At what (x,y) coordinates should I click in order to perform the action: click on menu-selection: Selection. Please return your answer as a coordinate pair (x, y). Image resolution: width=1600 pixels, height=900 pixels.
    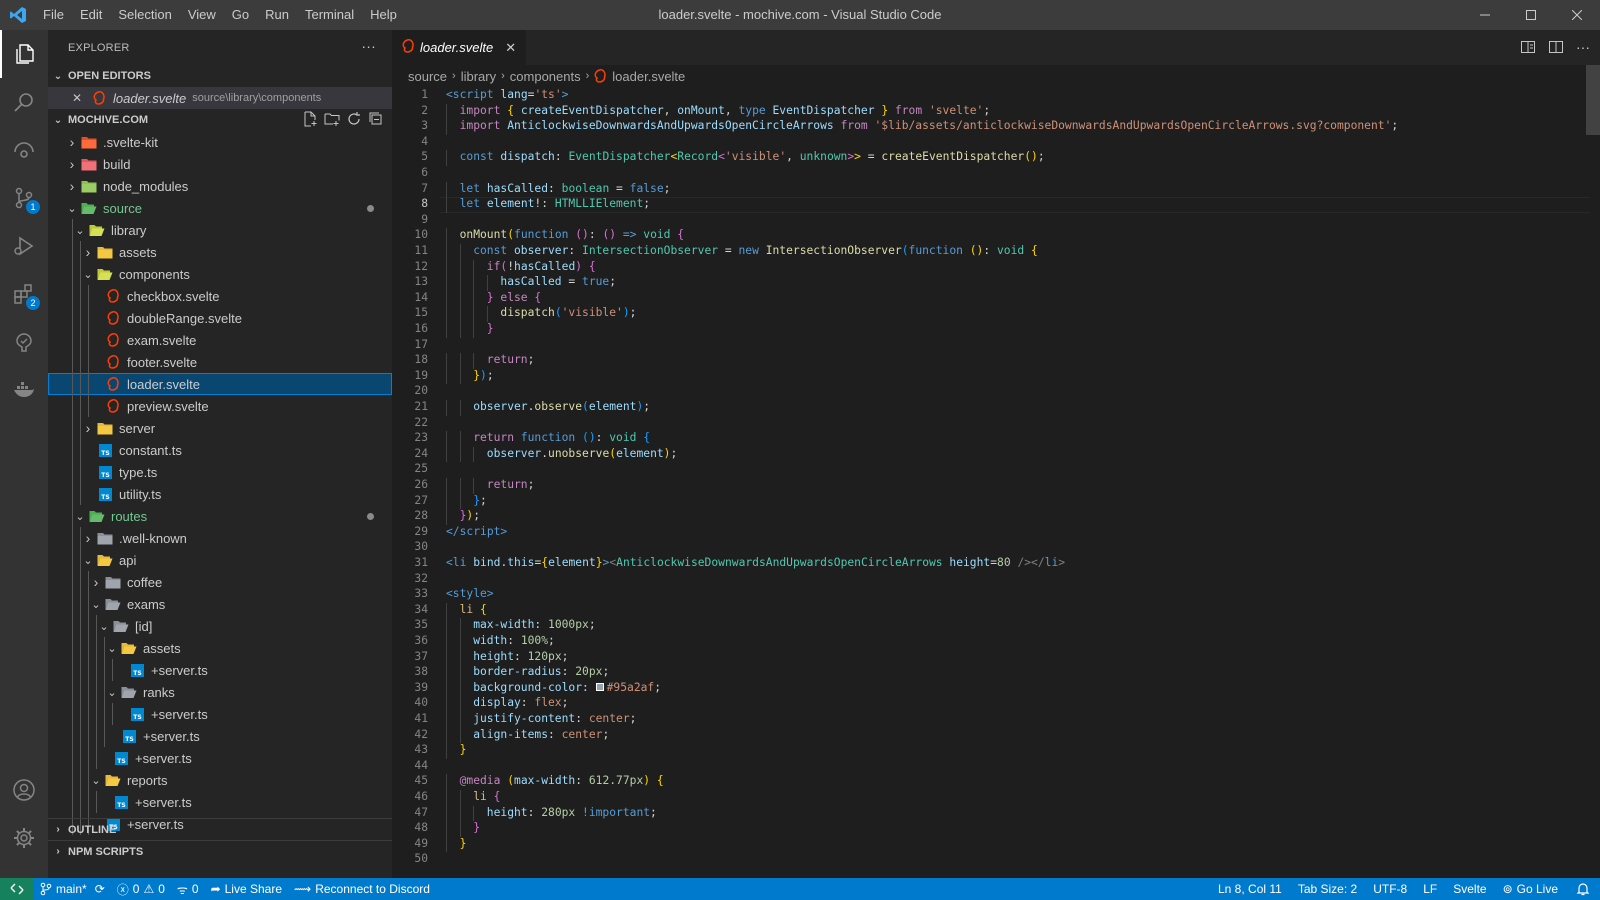
    Looking at the image, I should click on (144, 15).